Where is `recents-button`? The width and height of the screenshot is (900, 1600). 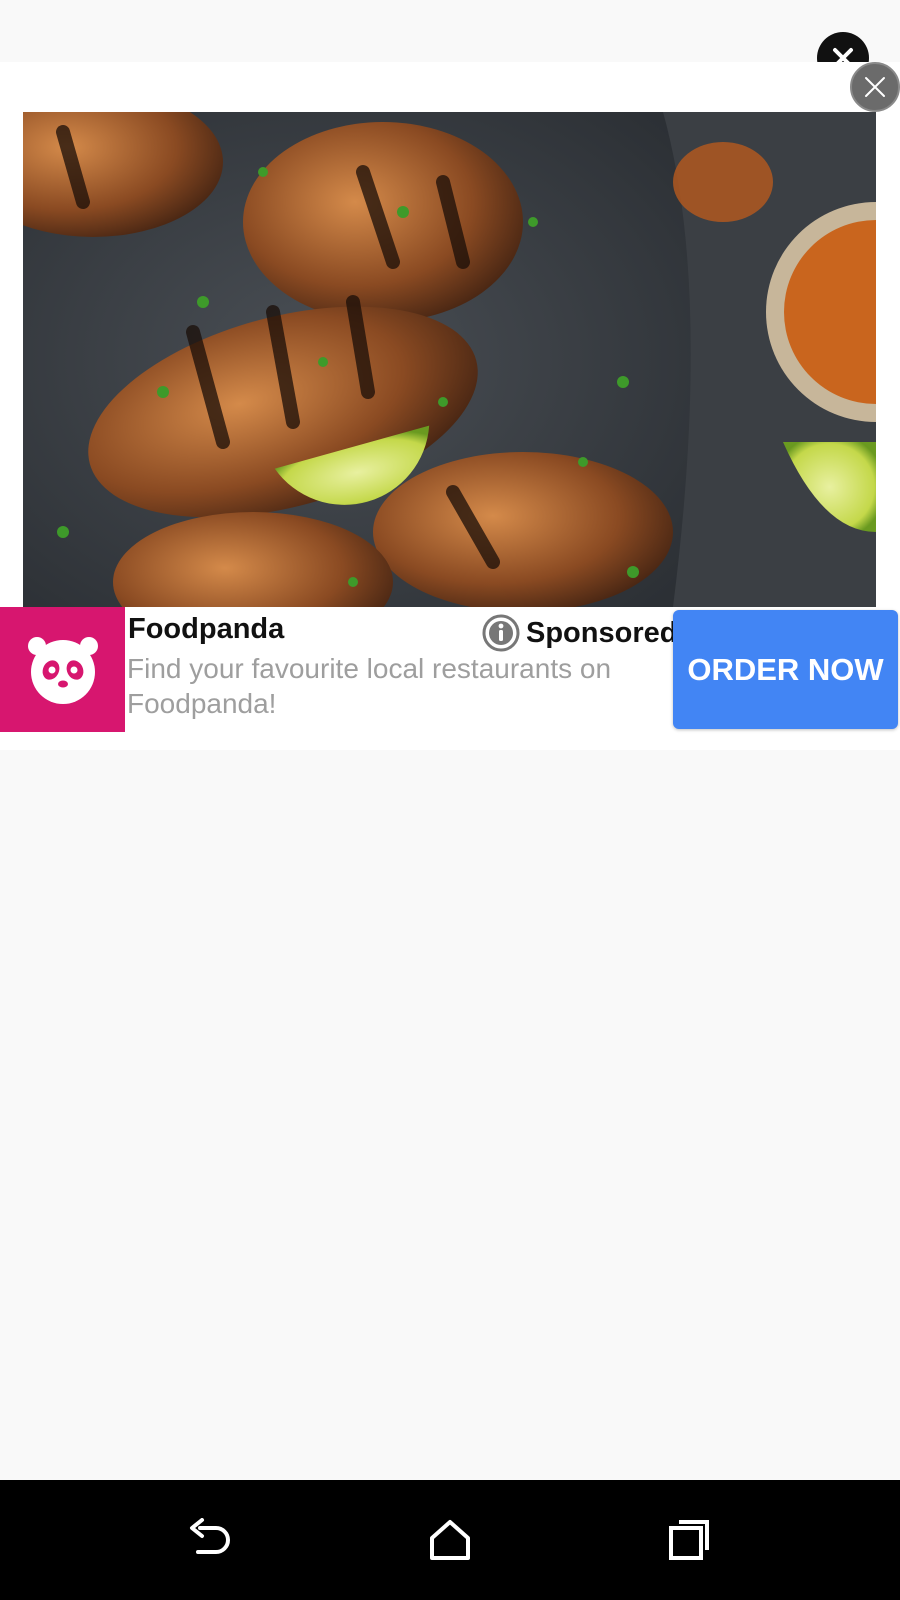
recents-button is located at coordinates (690, 1540).